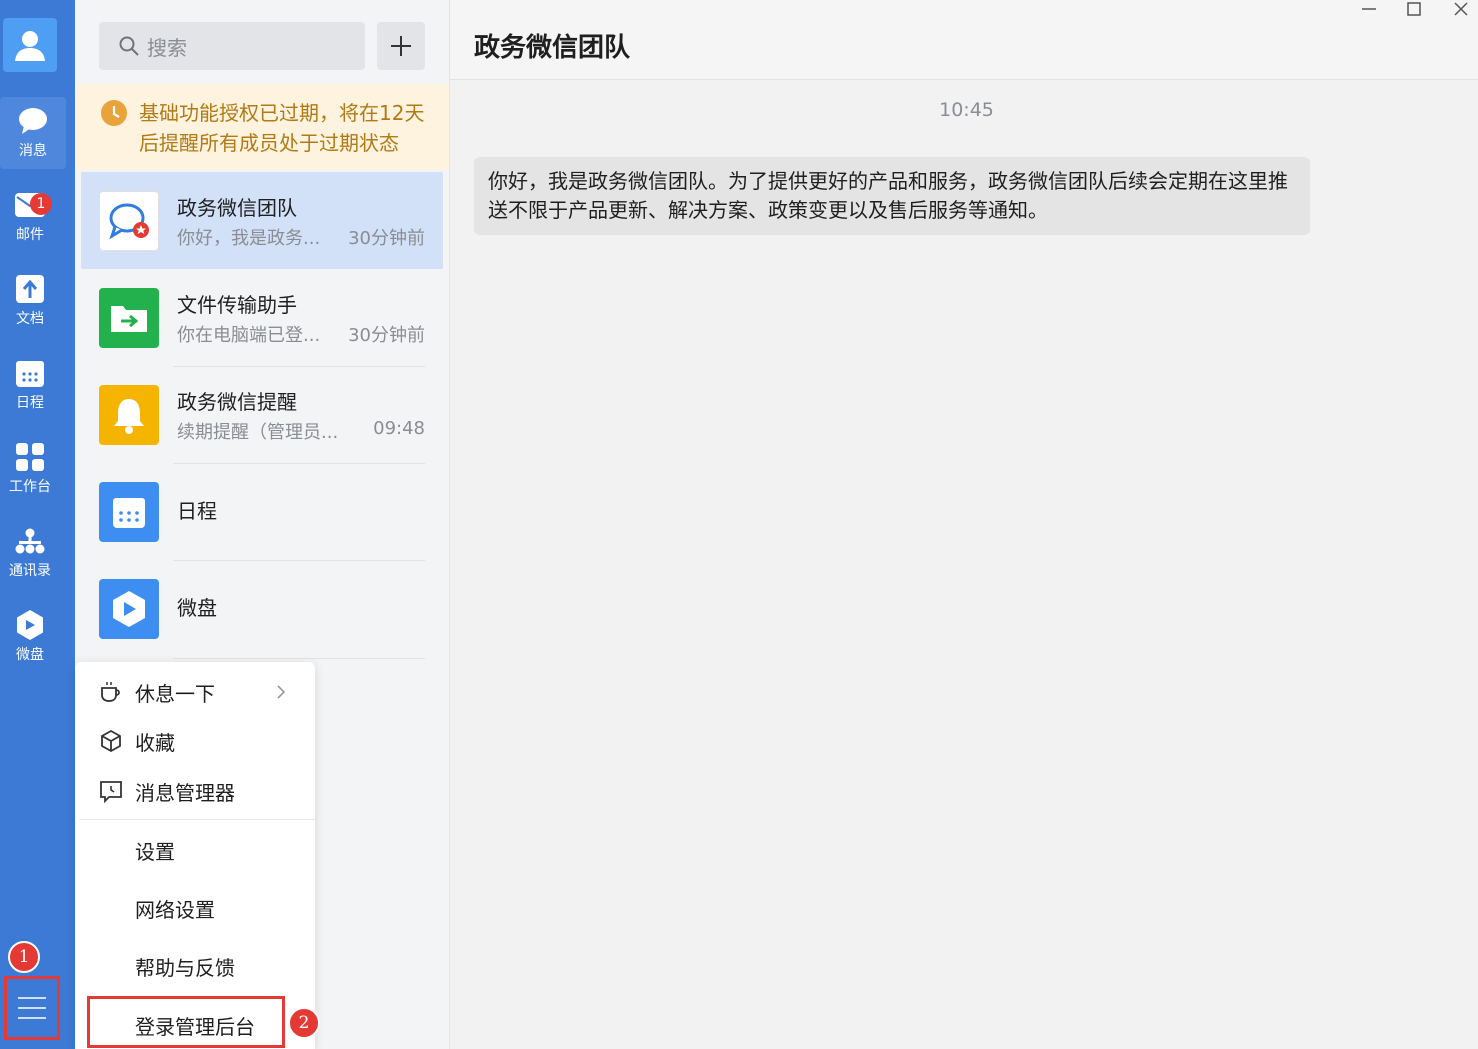 The height and width of the screenshot is (1049, 1478). What do you see at coordinates (964, 40) in the screenshot?
I see `chat-header: 政务微信团队` at bounding box center [964, 40].